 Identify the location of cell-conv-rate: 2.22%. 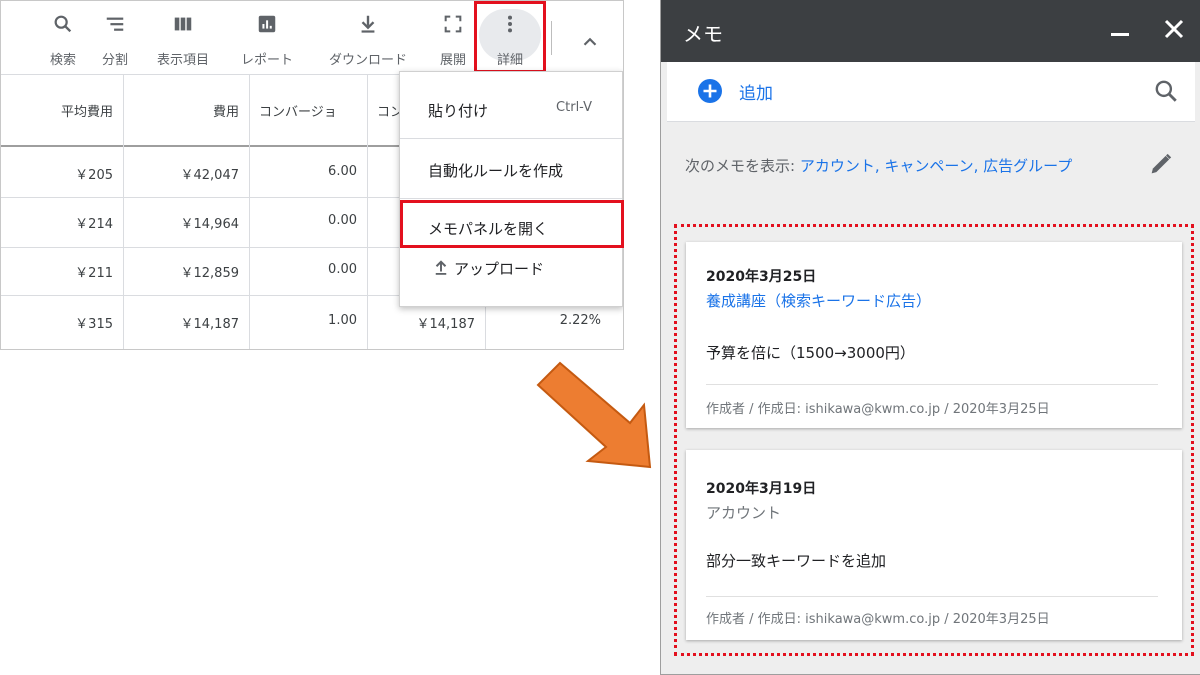
(580, 320).